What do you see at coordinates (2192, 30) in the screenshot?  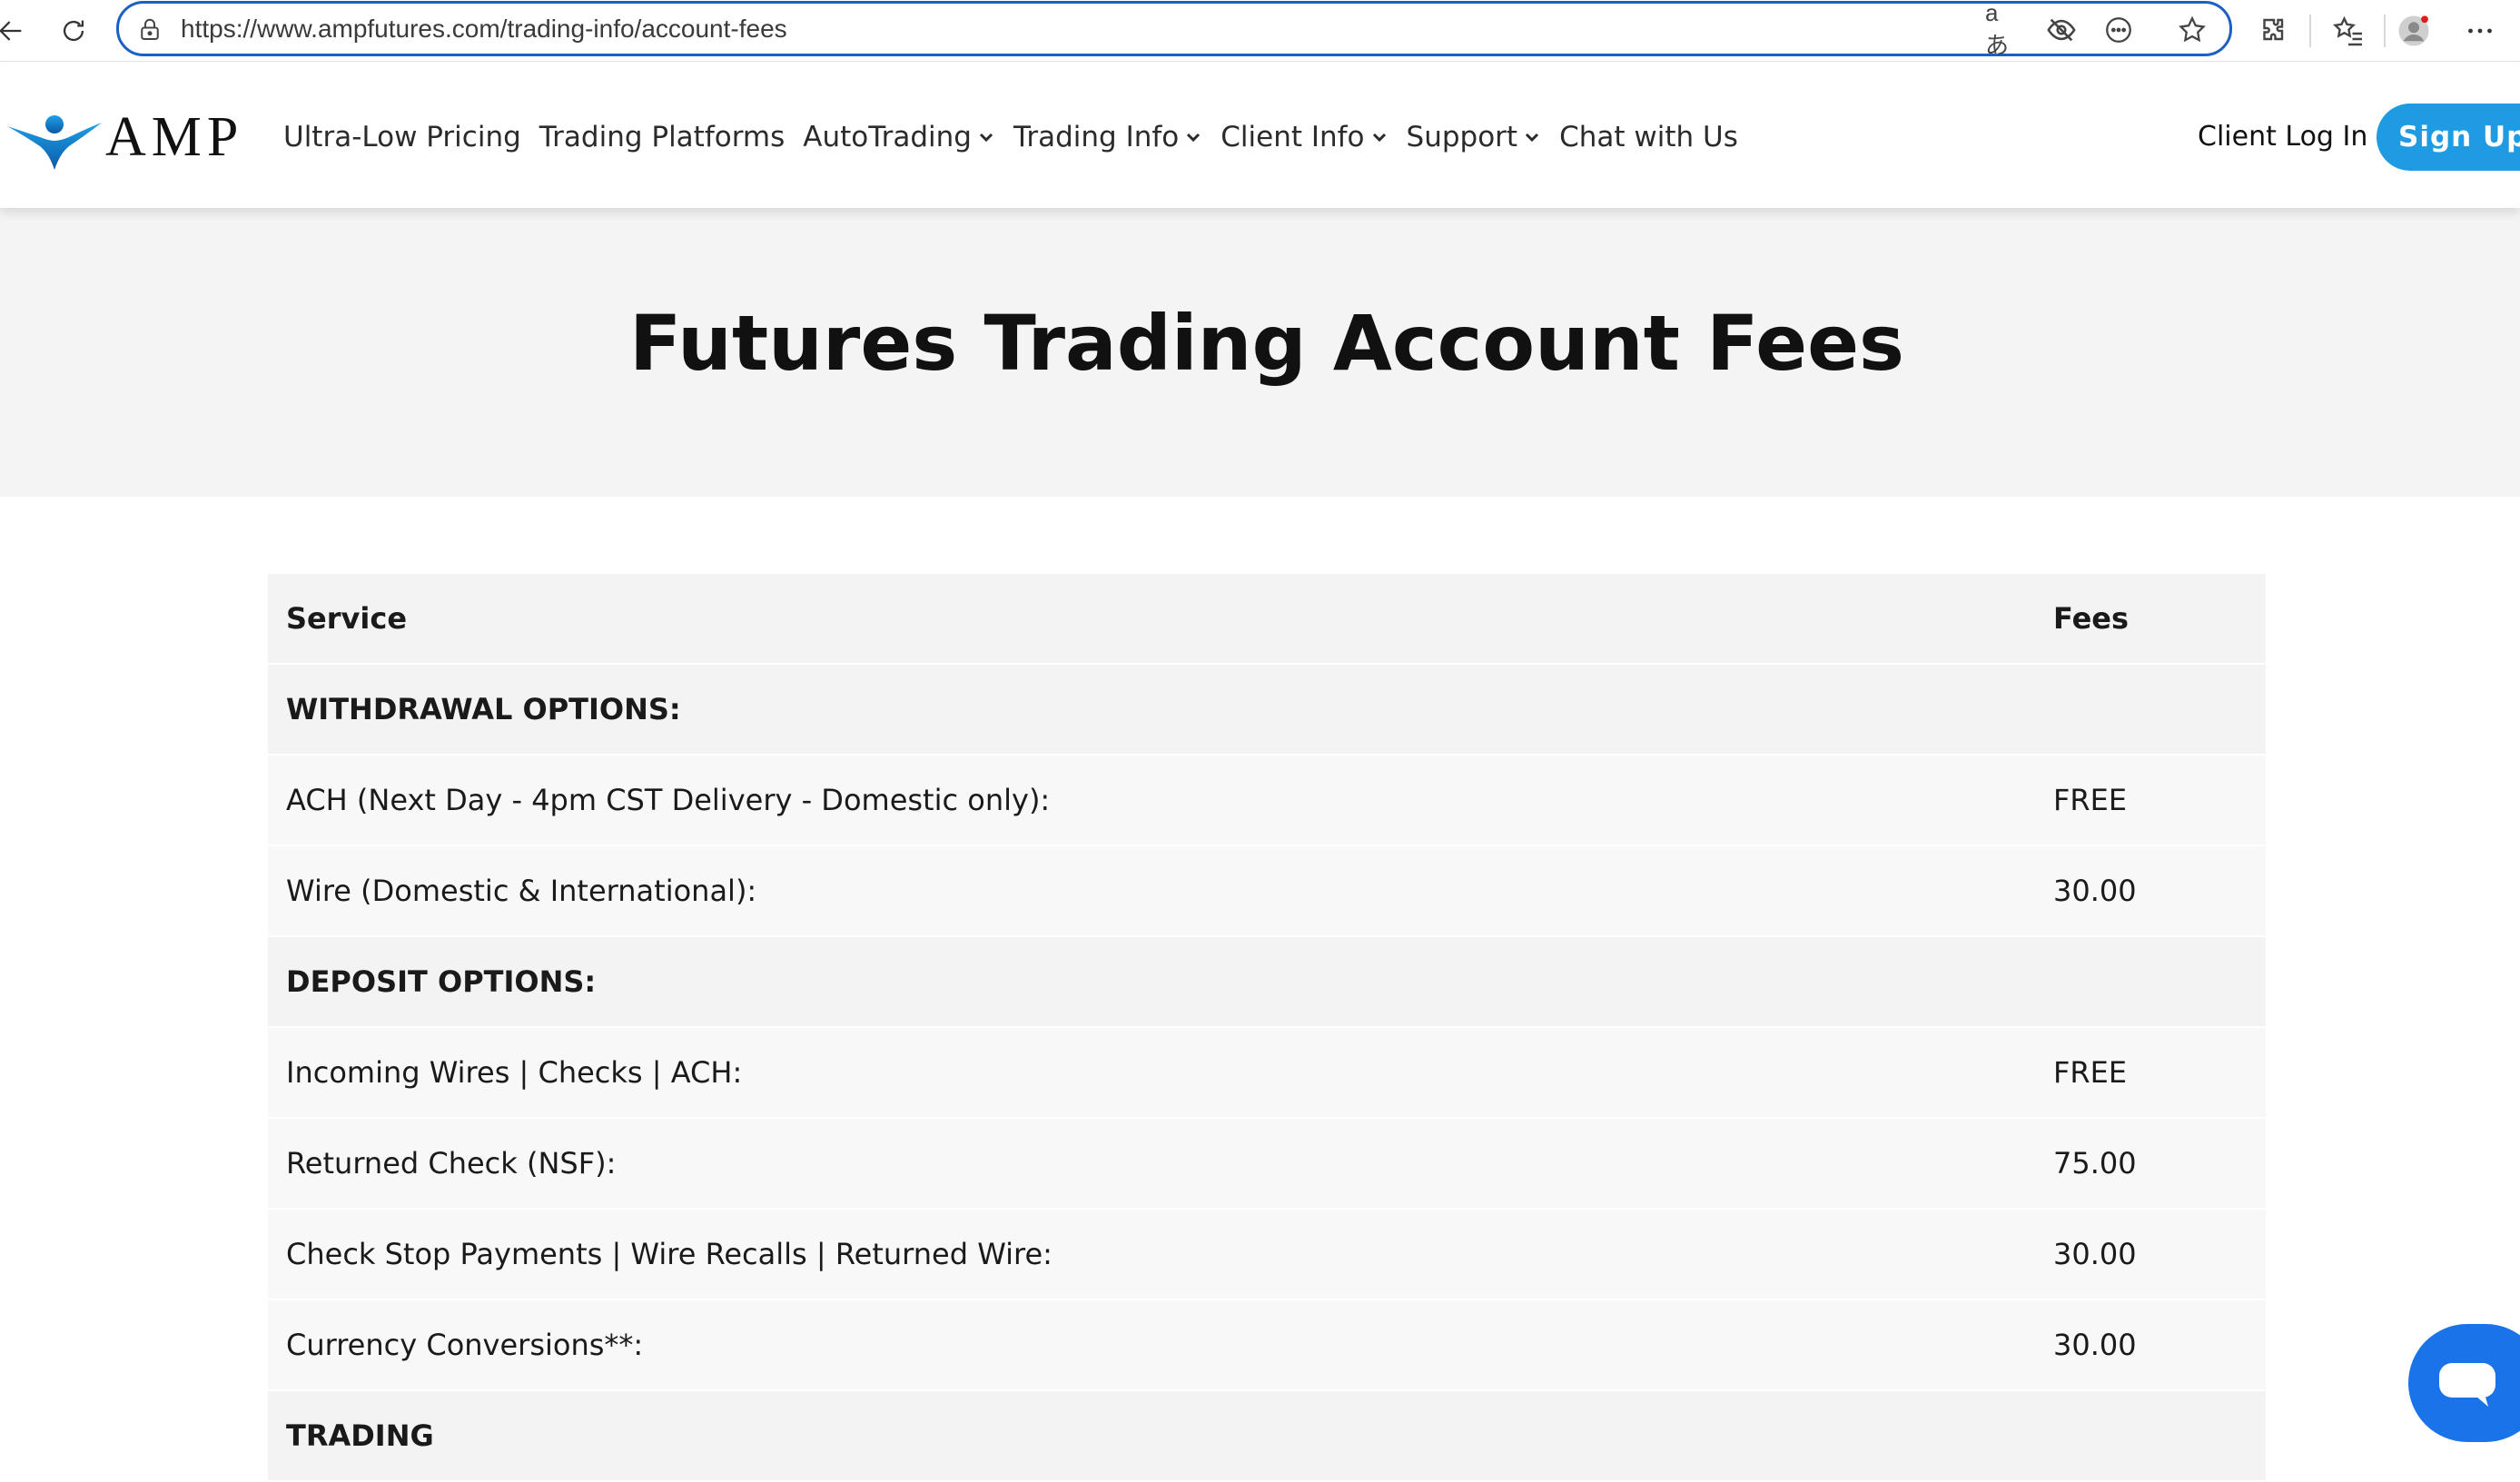 I see `favorite-star-icon` at bounding box center [2192, 30].